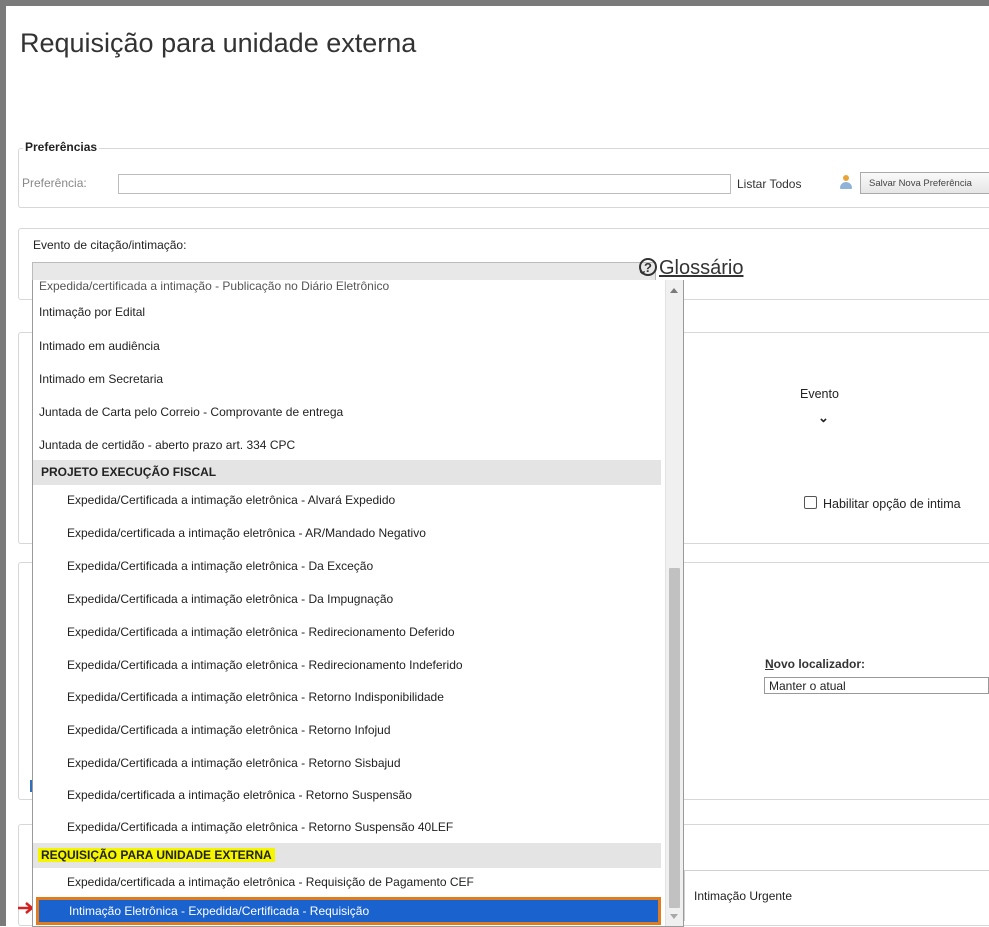  I want to click on habilitar-checkbox-row: Habilitar opção de intima, so click(882, 503).